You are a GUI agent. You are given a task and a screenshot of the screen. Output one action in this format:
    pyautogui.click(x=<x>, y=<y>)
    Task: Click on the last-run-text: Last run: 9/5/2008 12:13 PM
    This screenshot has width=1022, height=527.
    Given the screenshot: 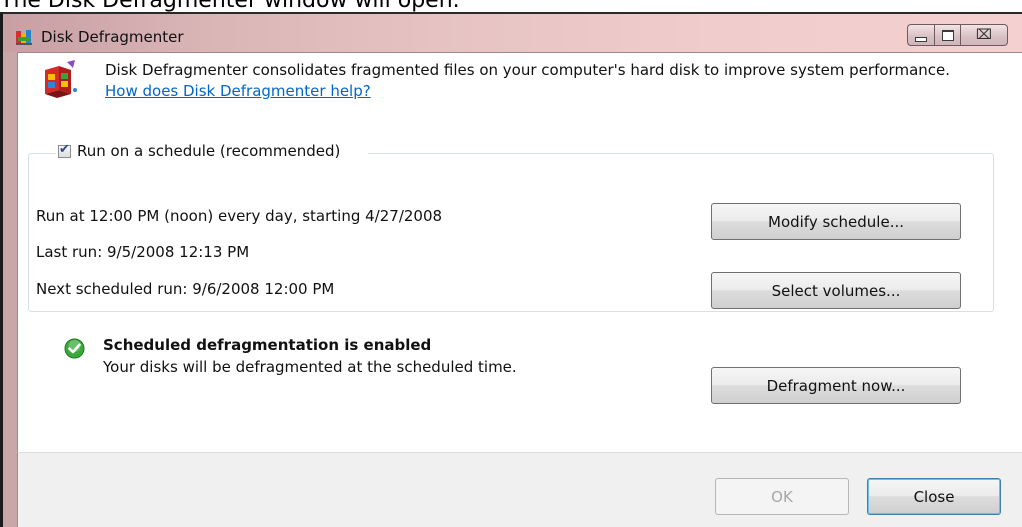 What is the action you would take?
    pyautogui.click(x=143, y=252)
    